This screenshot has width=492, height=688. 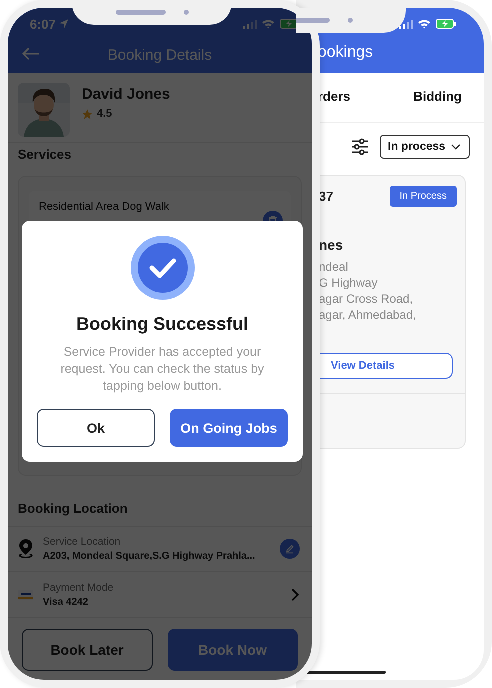 I want to click on field-value: Visa 4242, so click(x=66, y=602).